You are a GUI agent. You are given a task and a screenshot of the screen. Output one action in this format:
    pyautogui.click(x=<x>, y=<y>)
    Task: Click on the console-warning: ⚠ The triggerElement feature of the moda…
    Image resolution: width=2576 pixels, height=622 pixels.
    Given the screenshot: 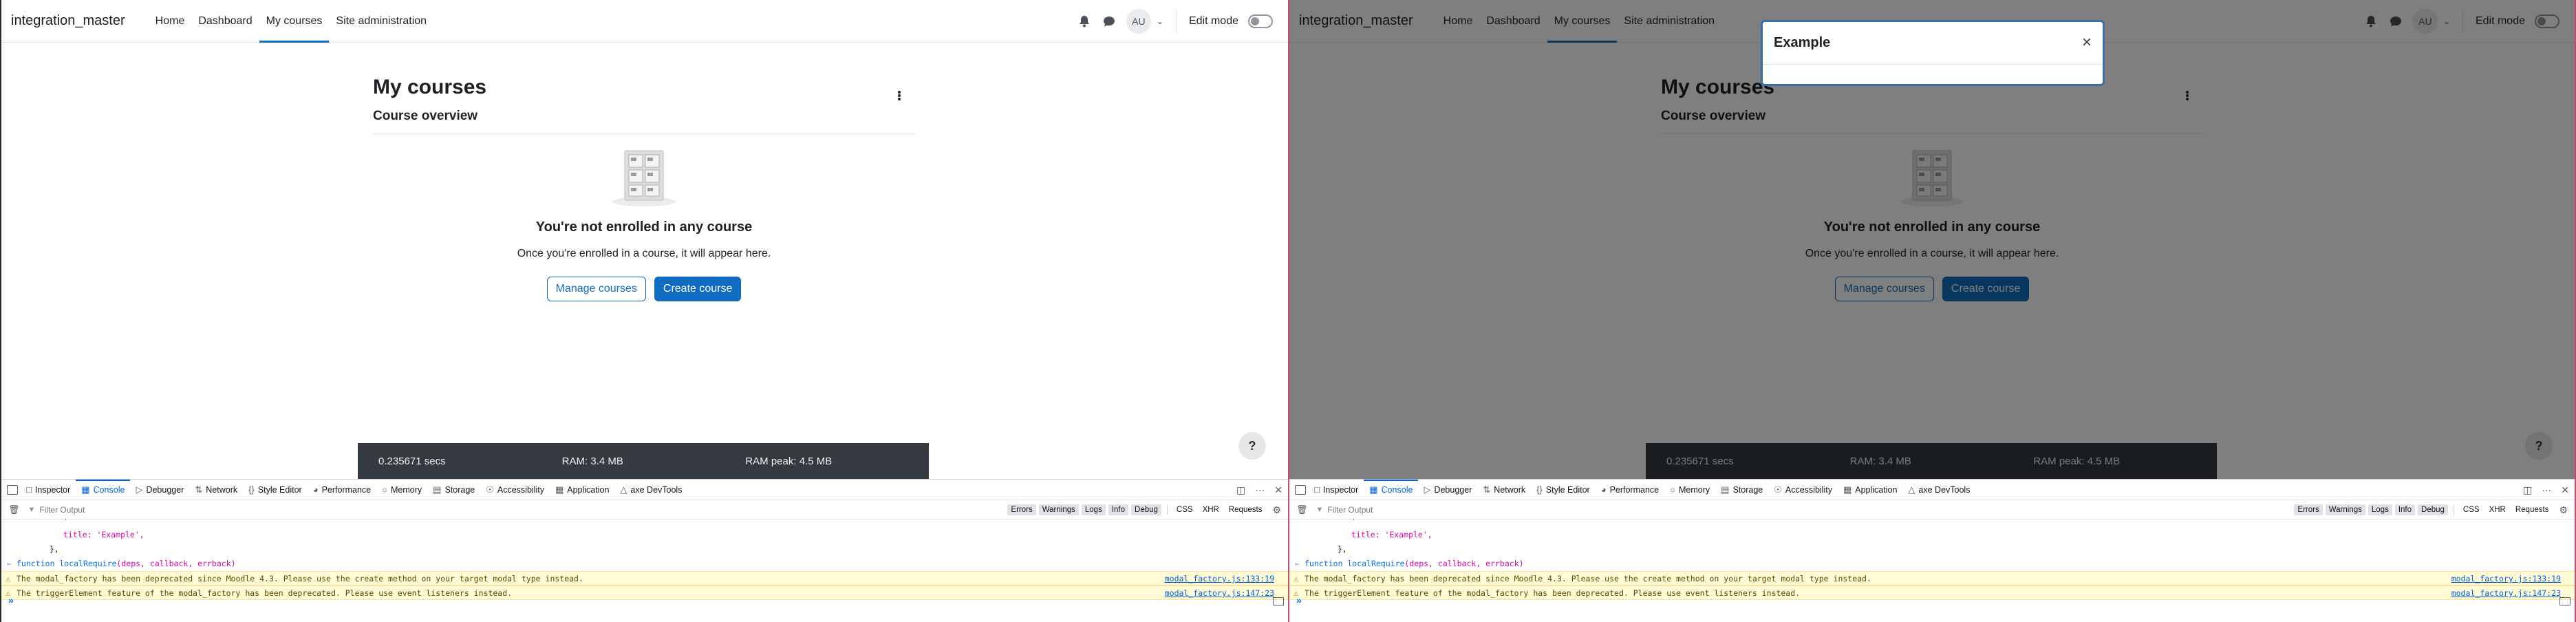 What is the action you would take?
    pyautogui.click(x=645, y=593)
    